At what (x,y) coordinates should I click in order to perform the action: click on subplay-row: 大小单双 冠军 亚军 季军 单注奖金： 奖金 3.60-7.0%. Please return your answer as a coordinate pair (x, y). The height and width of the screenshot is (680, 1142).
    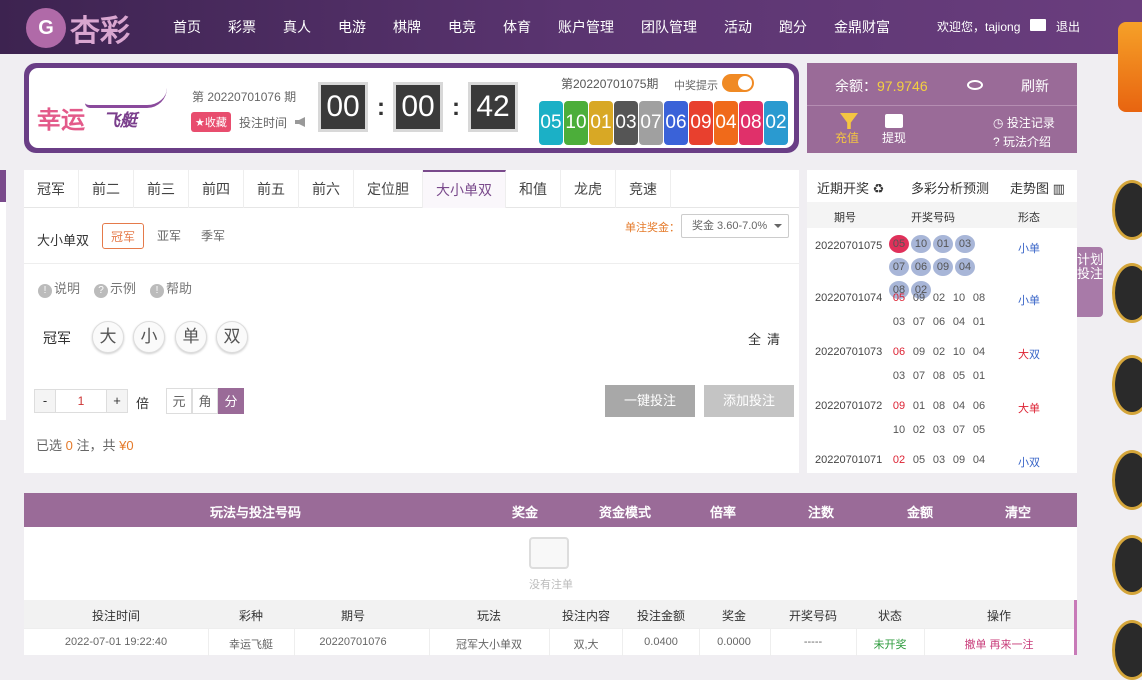
    Looking at the image, I should click on (411, 236).